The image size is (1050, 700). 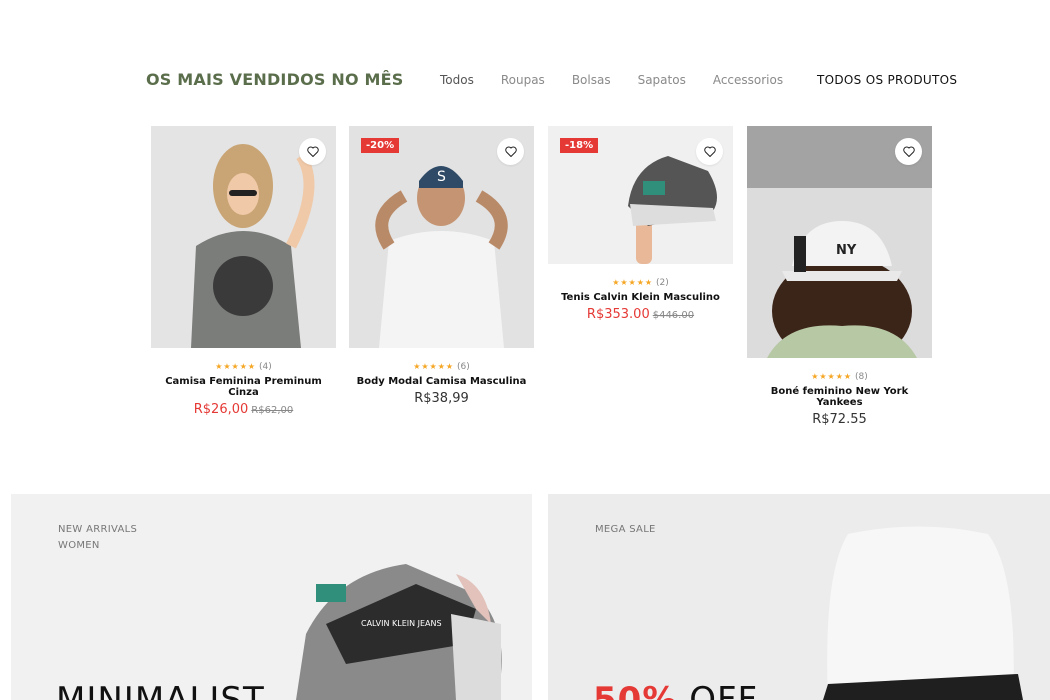 What do you see at coordinates (265, 367) in the screenshot?
I see `review-count: (4)` at bounding box center [265, 367].